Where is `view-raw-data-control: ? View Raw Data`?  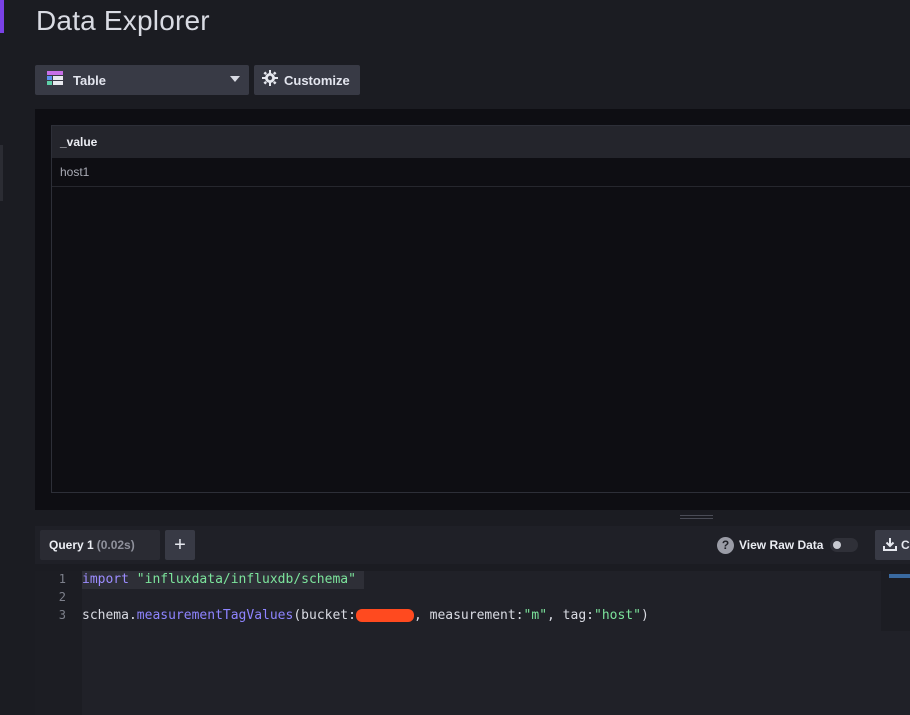 view-raw-data-control: ? View Raw Data is located at coordinates (788, 545).